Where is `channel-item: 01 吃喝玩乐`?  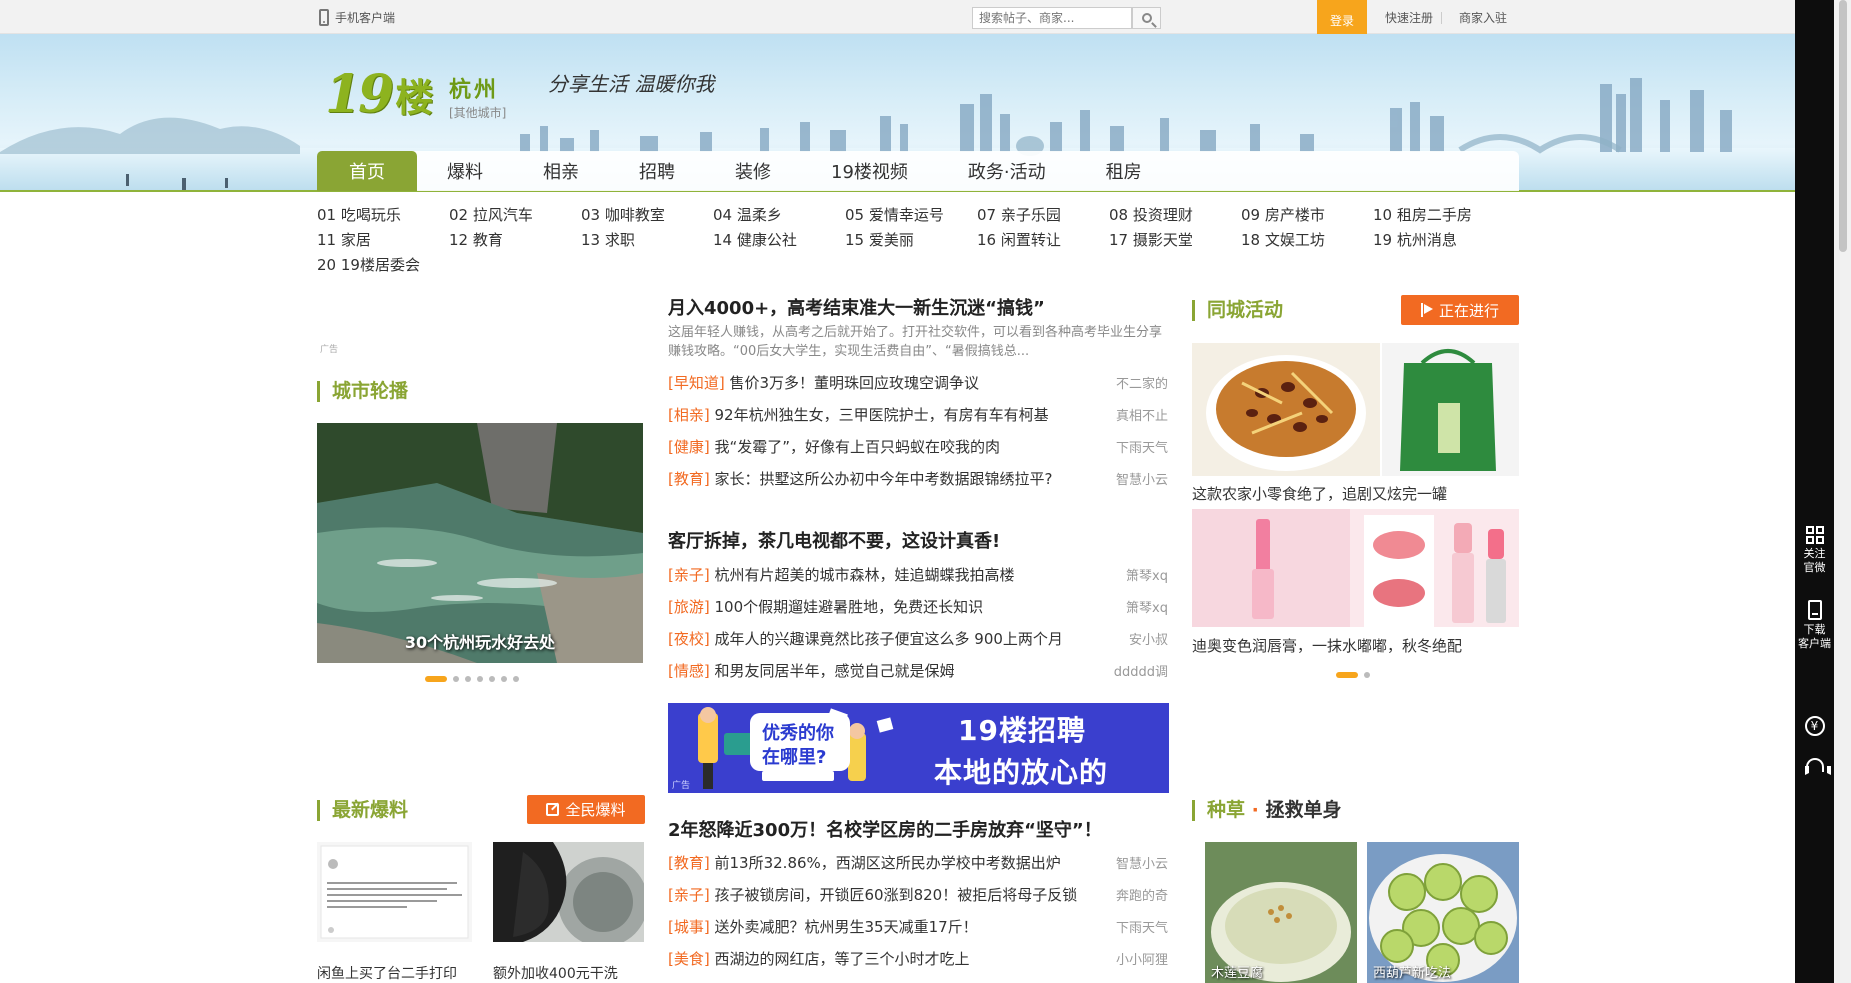
channel-item: 01 吃喝玩乐 is located at coordinates (383, 214).